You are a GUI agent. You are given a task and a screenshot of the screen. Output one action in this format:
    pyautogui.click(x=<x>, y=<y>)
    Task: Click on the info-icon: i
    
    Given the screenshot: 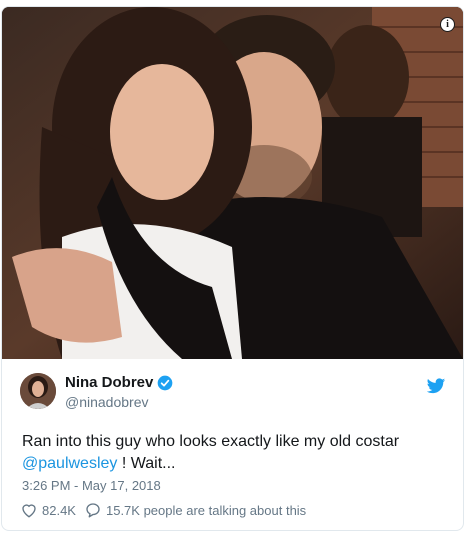 What is the action you would take?
    pyautogui.click(x=447, y=24)
    